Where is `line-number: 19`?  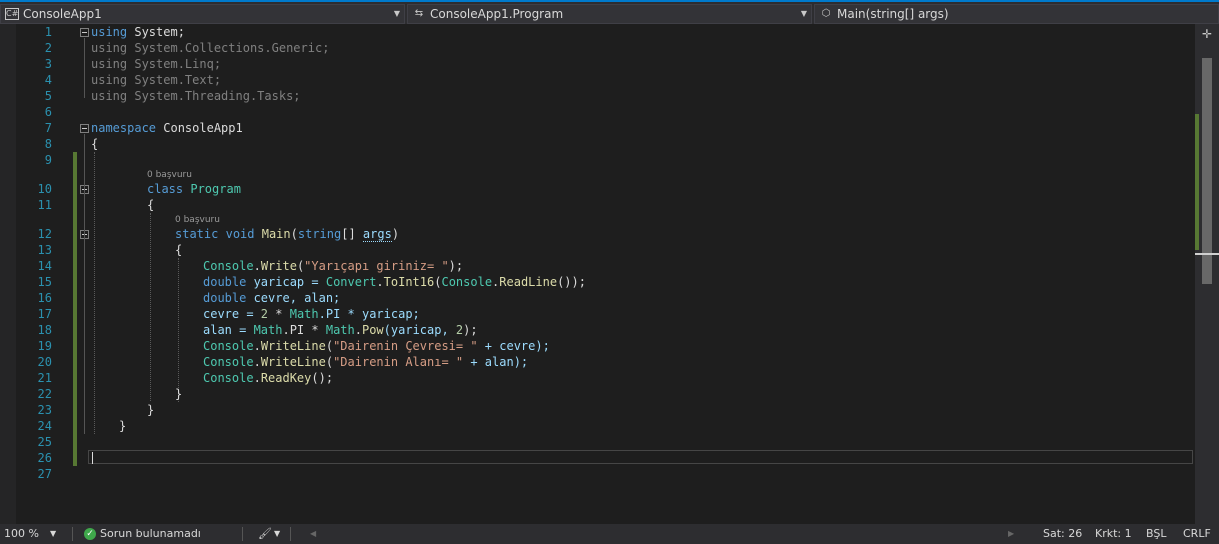
line-number: 19 is located at coordinates (44, 346).